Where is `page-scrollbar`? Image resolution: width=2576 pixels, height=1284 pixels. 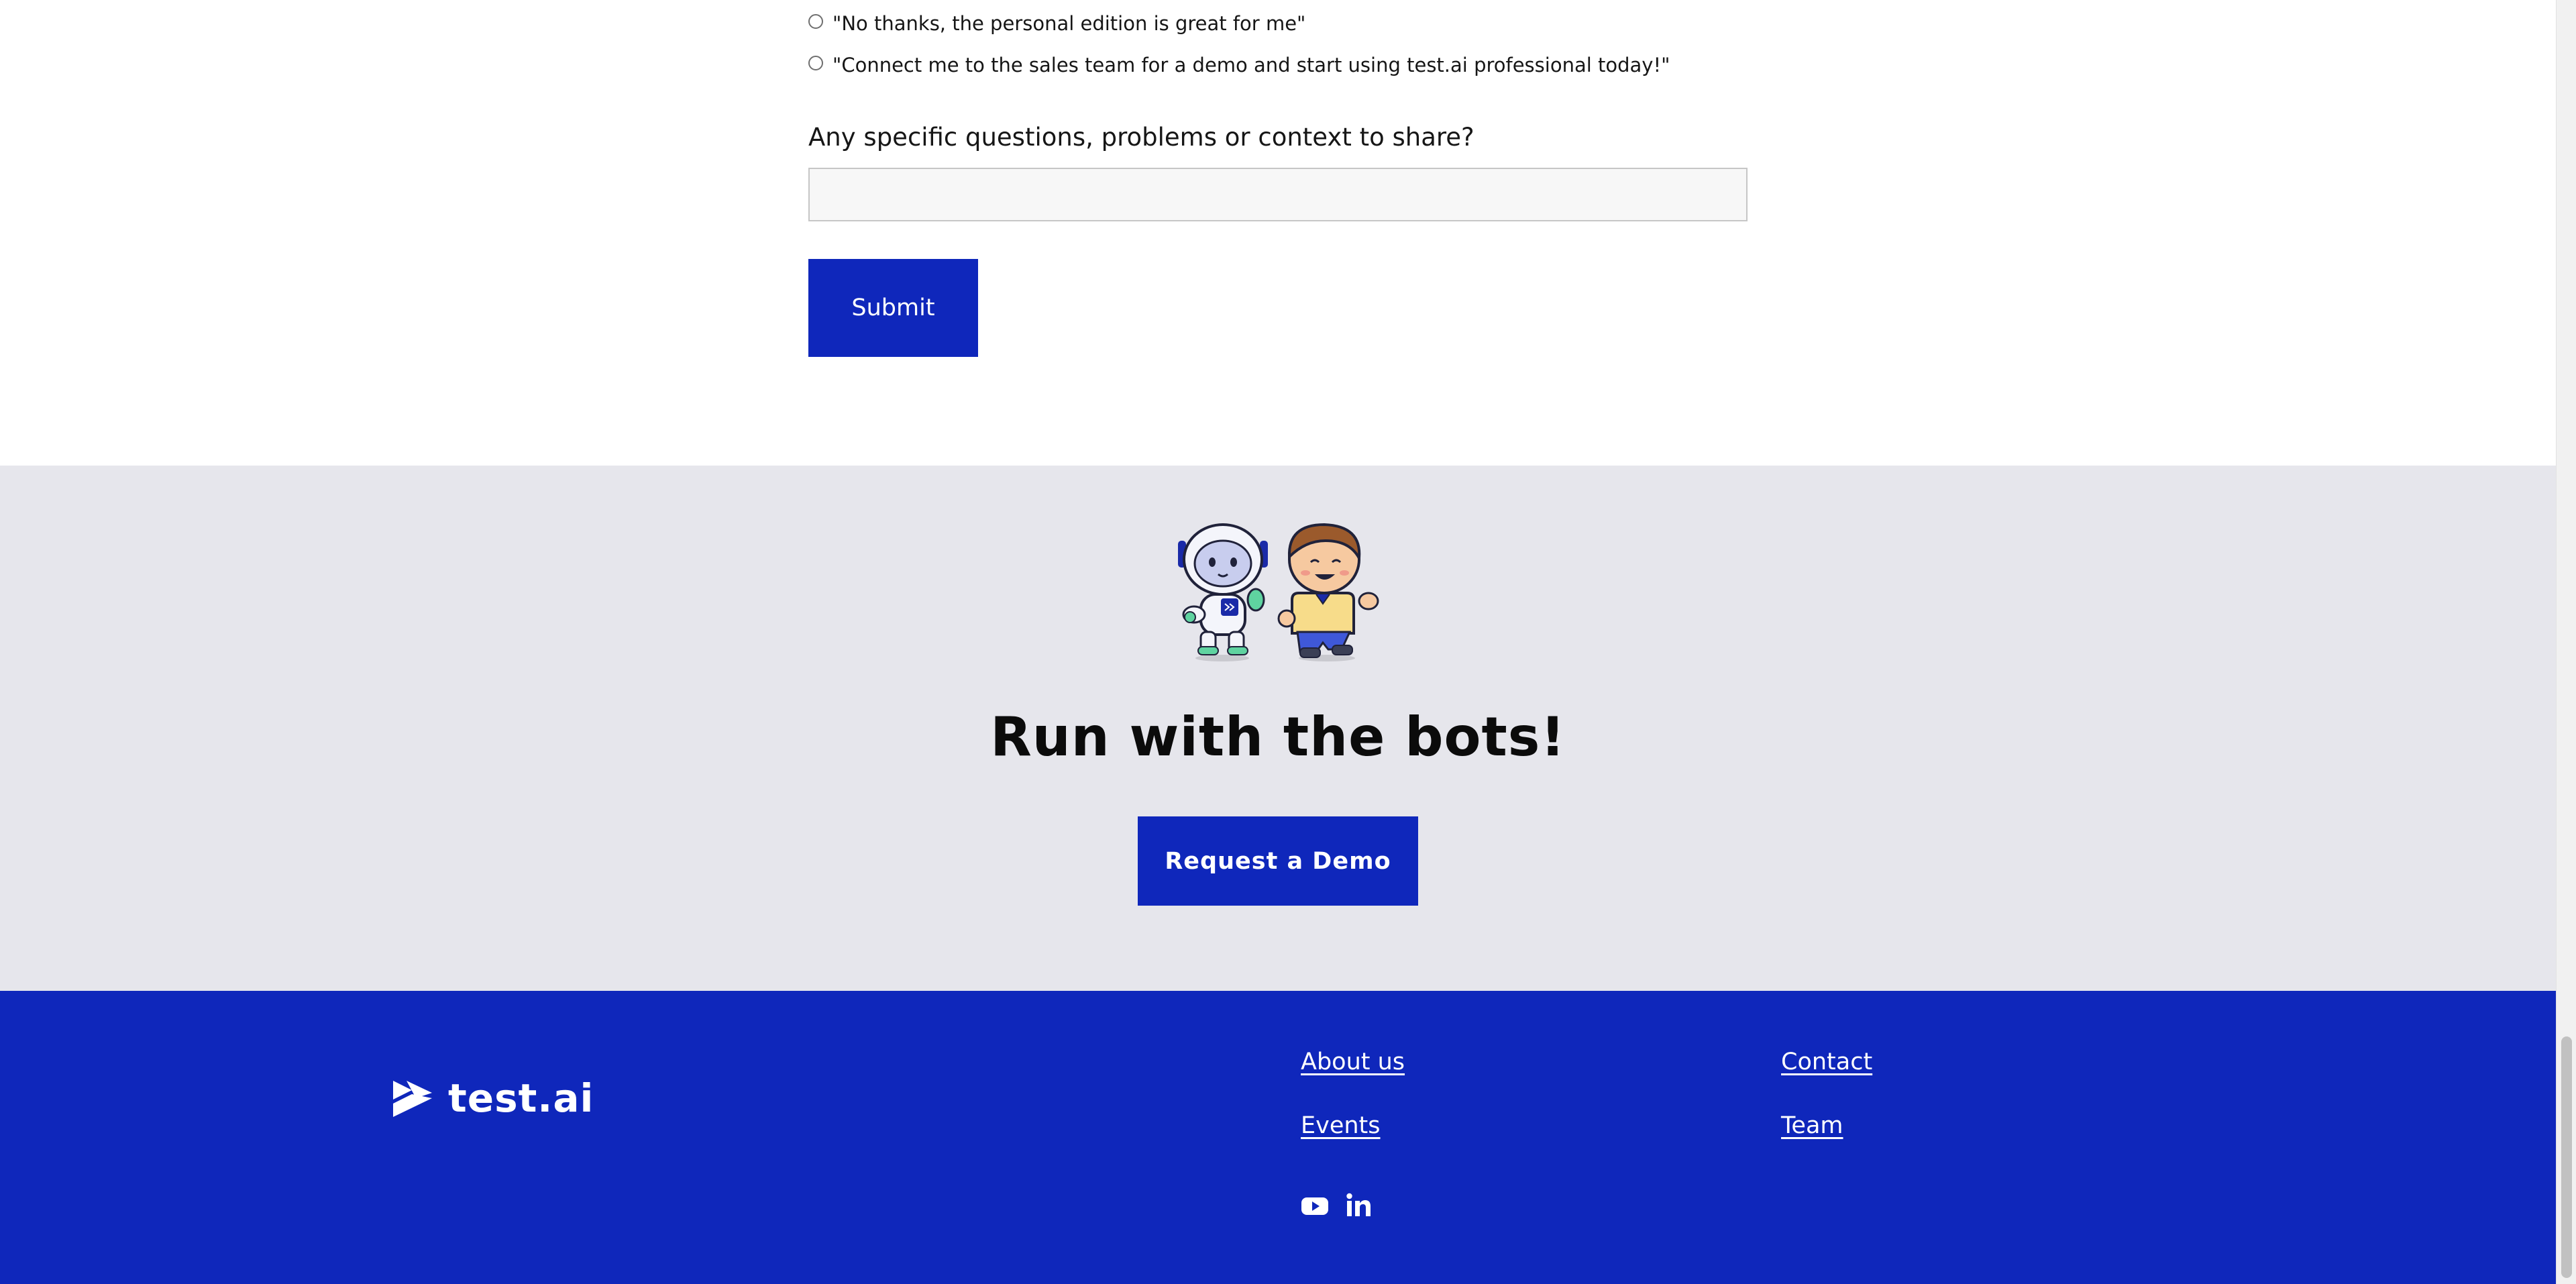
page-scrollbar is located at coordinates (2566, 642).